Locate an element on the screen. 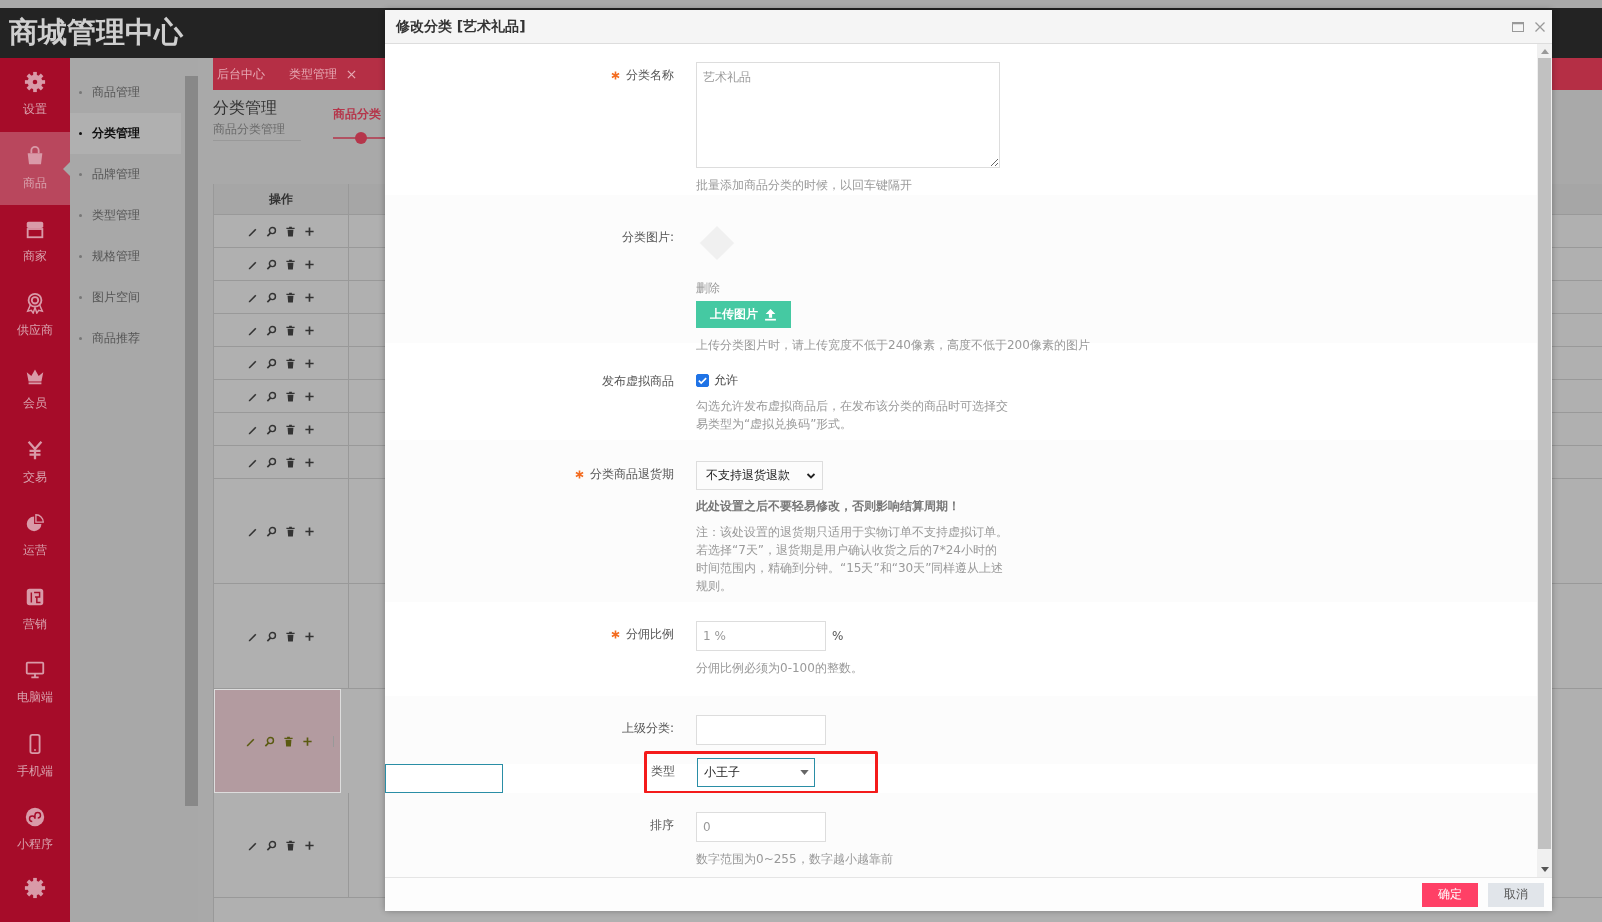  submenu-item: 商品推荐 is located at coordinates (127, 338).